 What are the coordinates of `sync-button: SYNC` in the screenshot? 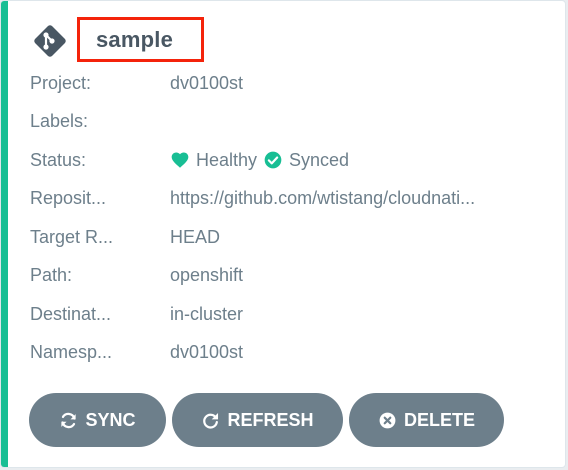 It's located at (97, 420).